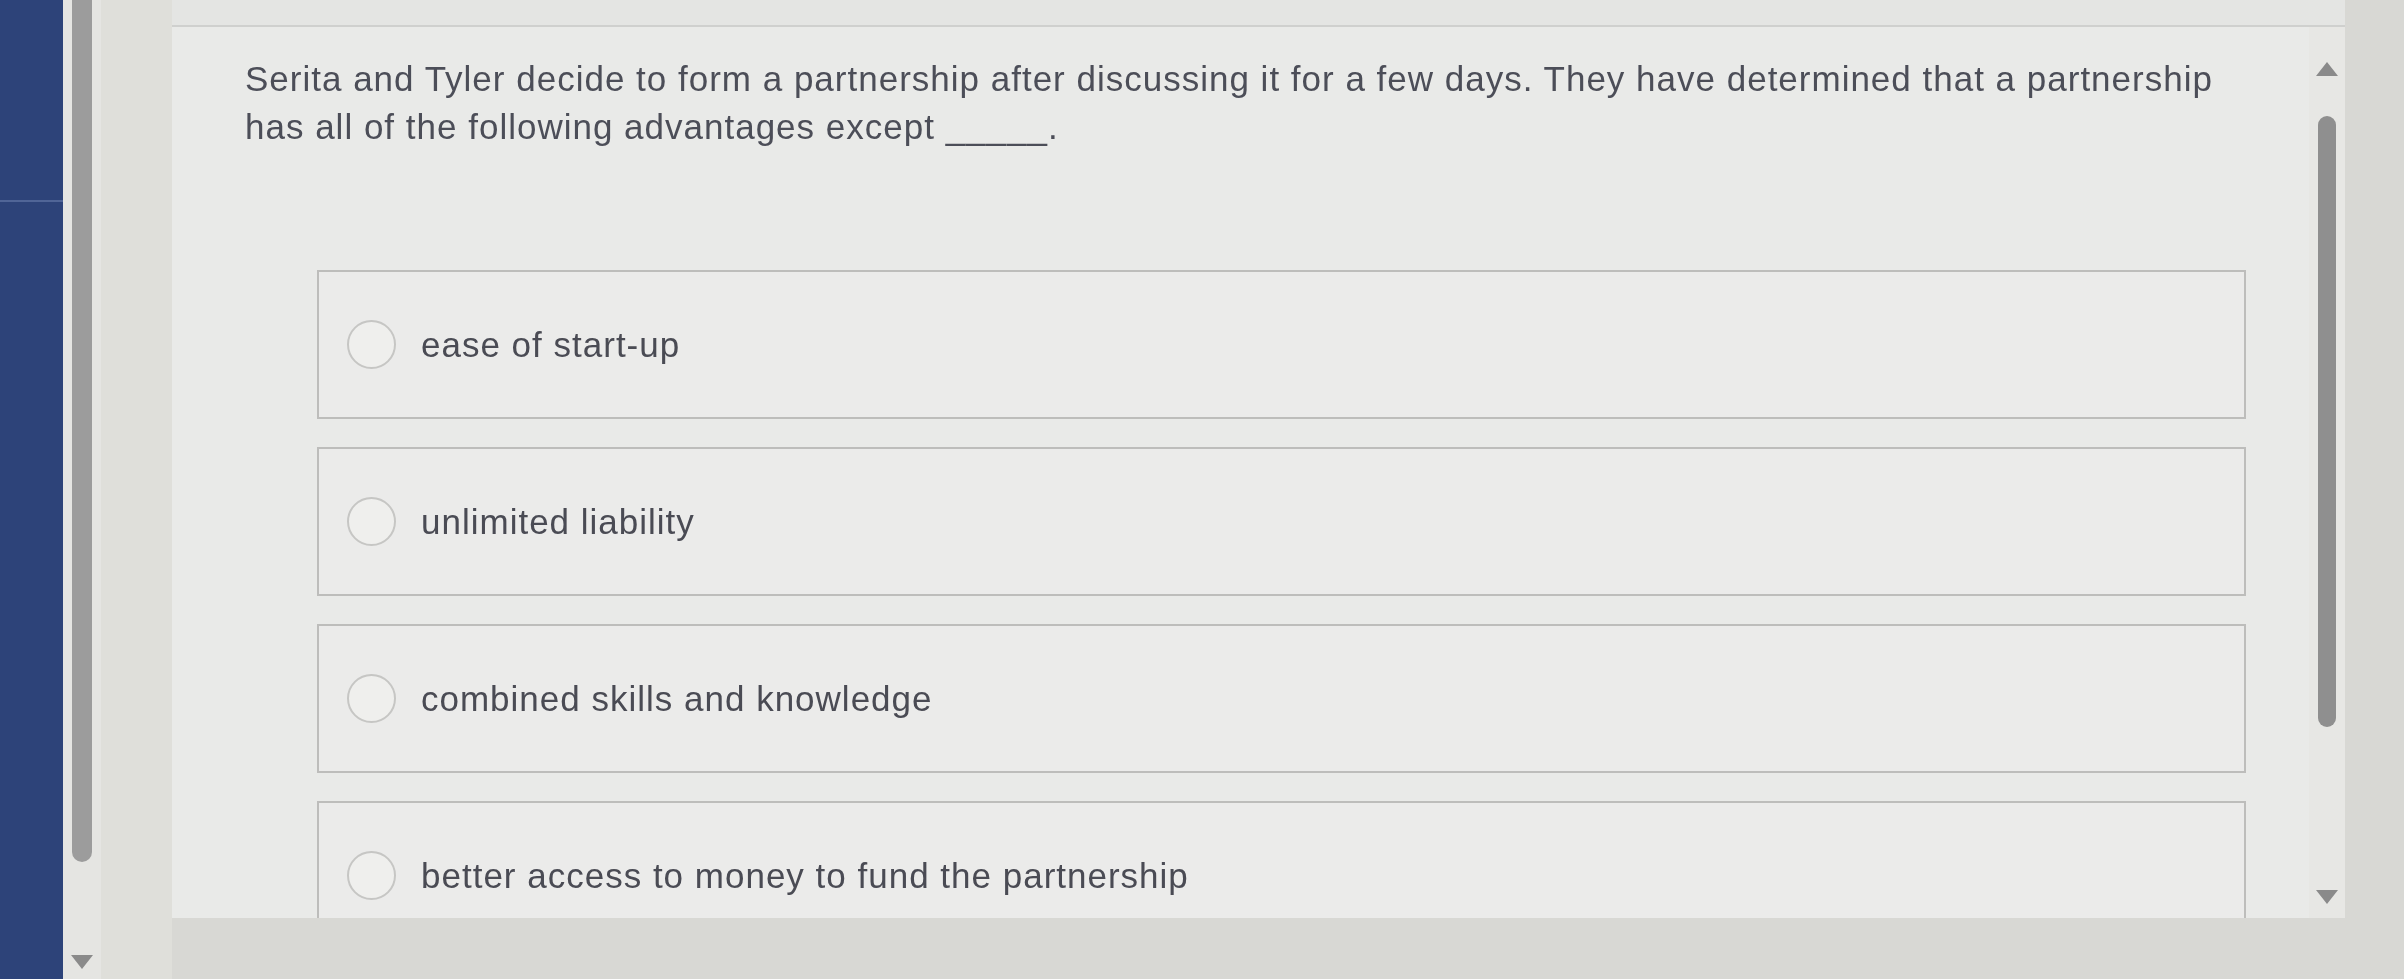 Image resolution: width=2404 pixels, height=979 pixels. What do you see at coordinates (805, 875) in the screenshot?
I see `option-label: better access to money to fund the partnership` at bounding box center [805, 875].